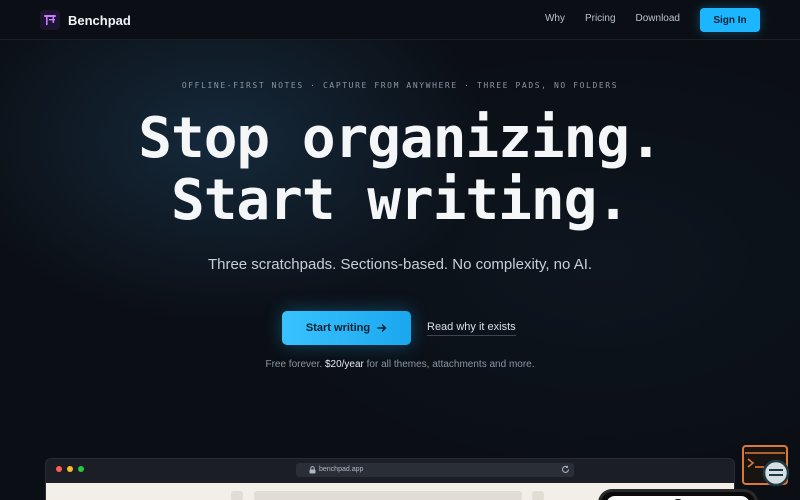 The width and height of the screenshot is (800, 500). Describe the element at coordinates (344, 364) in the screenshot. I see `pricing-price: $20/year` at that location.